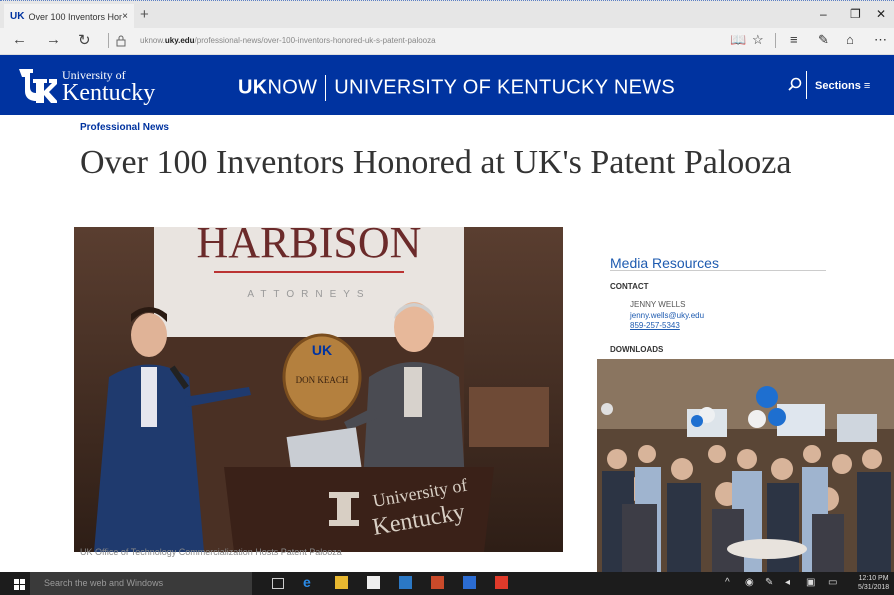 The width and height of the screenshot is (894, 595). What do you see at coordinates (758, 40) in the screenshot?
I see `favorite-star-icon: ☆` at bounding box center [758, 40].